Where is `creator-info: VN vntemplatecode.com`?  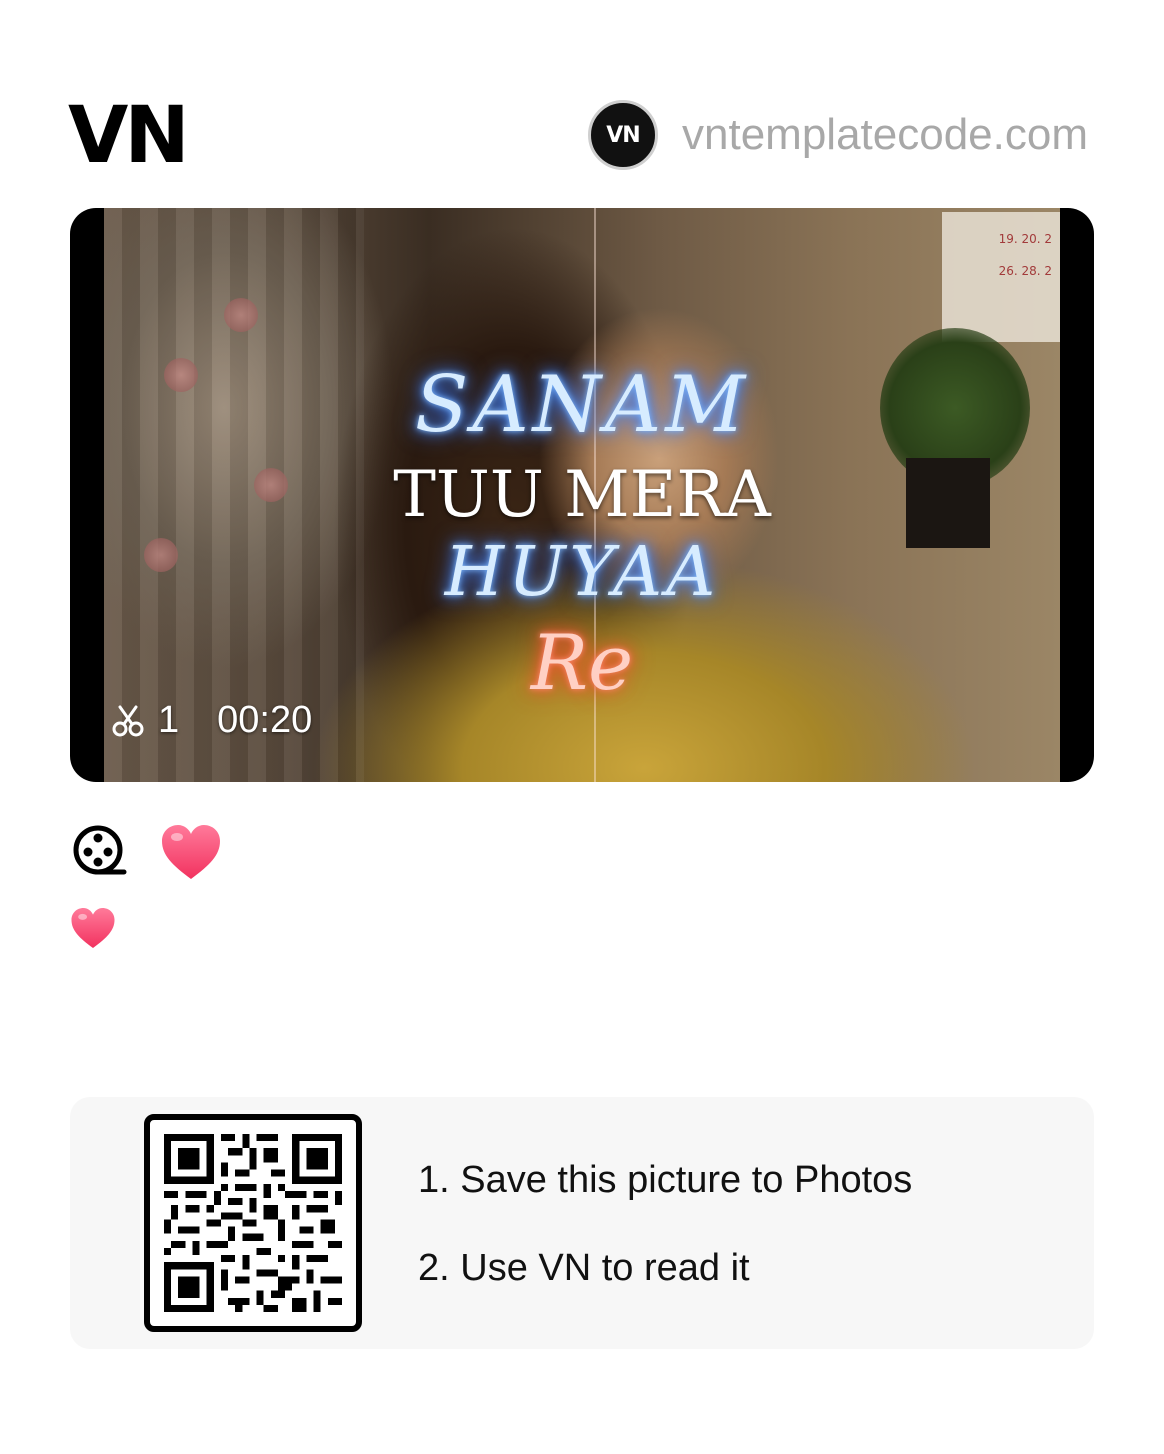
creator-info: VN vntemplatecode.com is located at coordinates (838, 135).